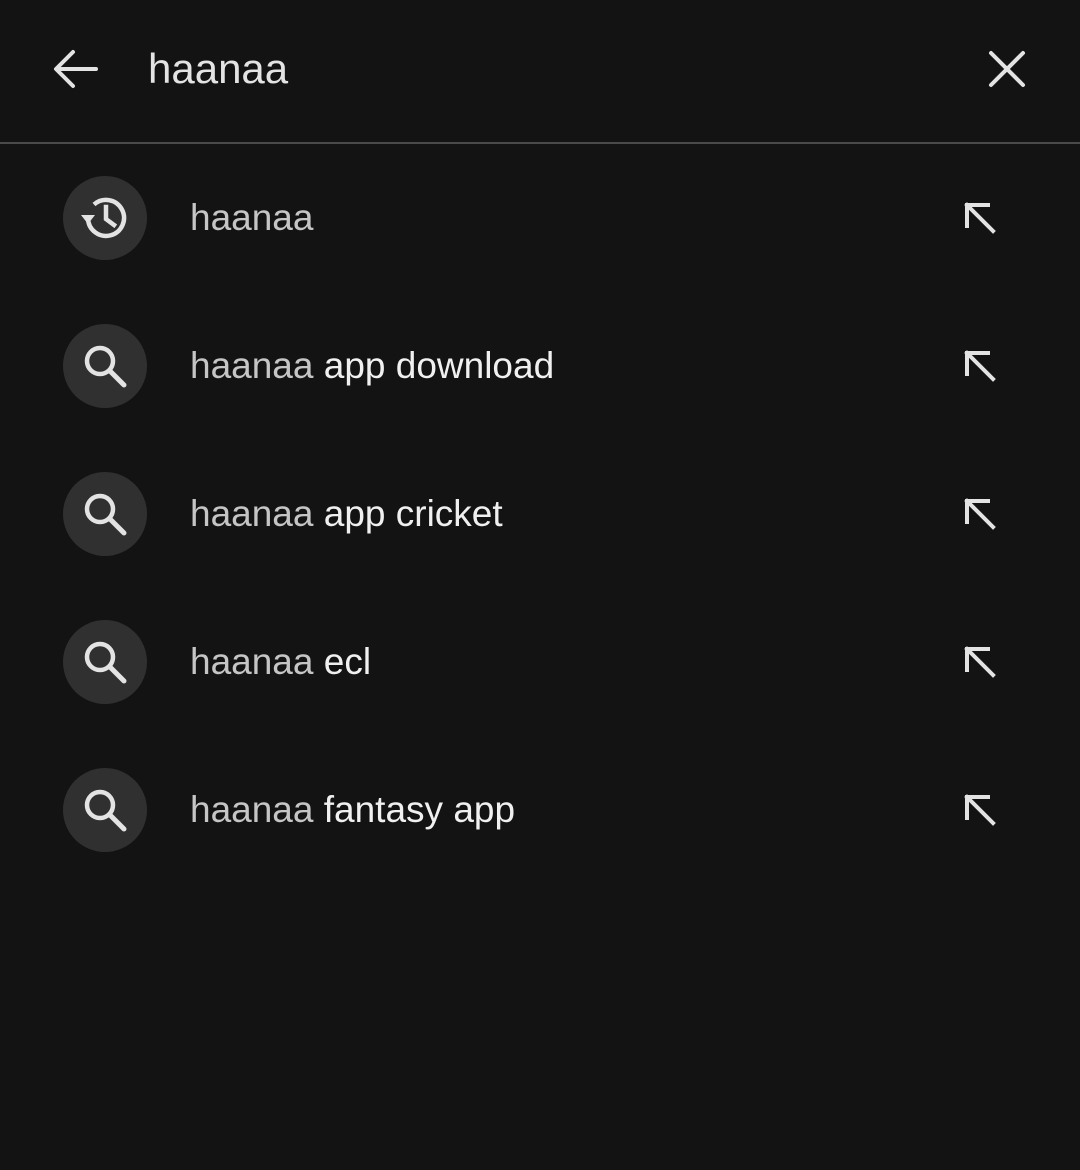 This screenshot has width=1080, height=1170. I want to click on arrow-back-icon, so click(75, 69).